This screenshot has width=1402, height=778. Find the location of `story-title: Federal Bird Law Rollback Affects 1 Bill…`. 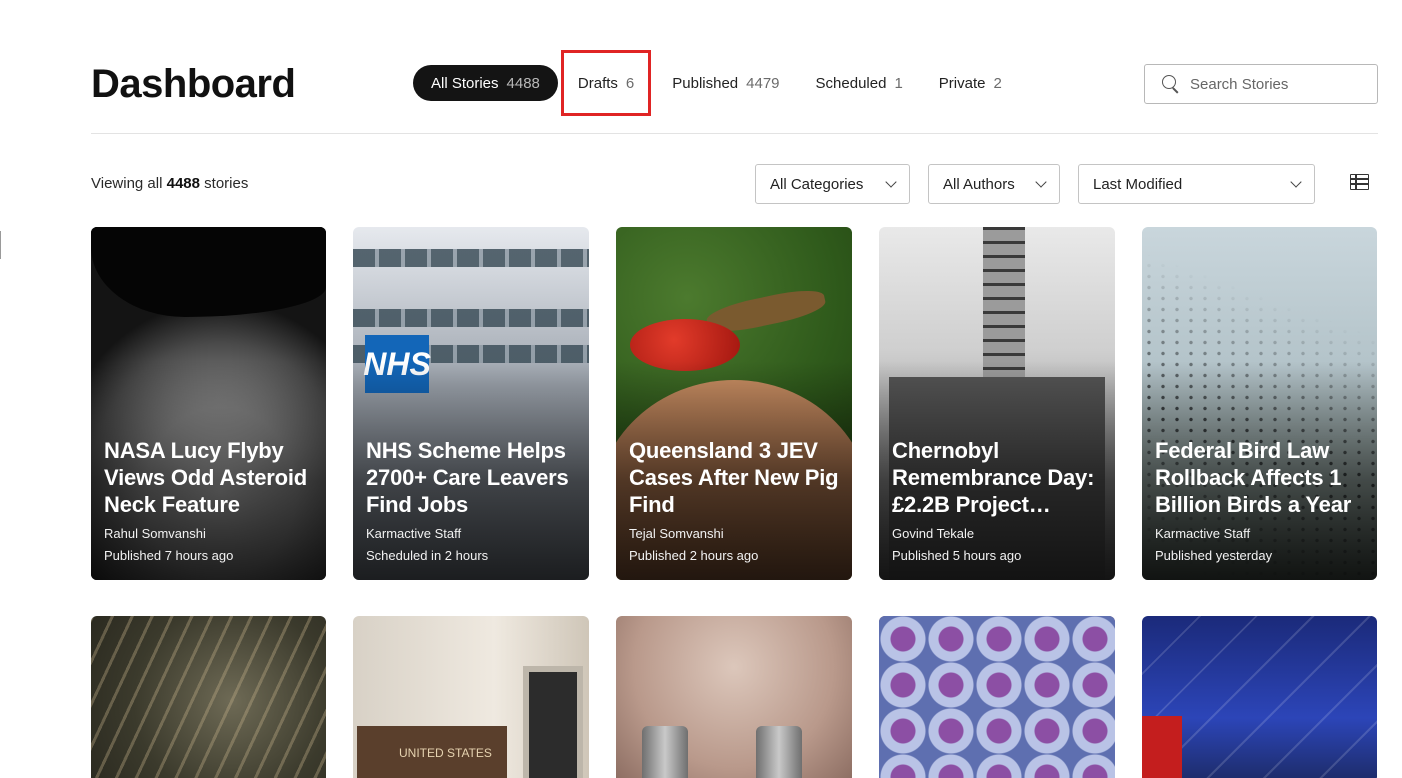

story-title: Federal Bird Law Rollback Affects 1 Bill… is located at coordinates (1253, 477).